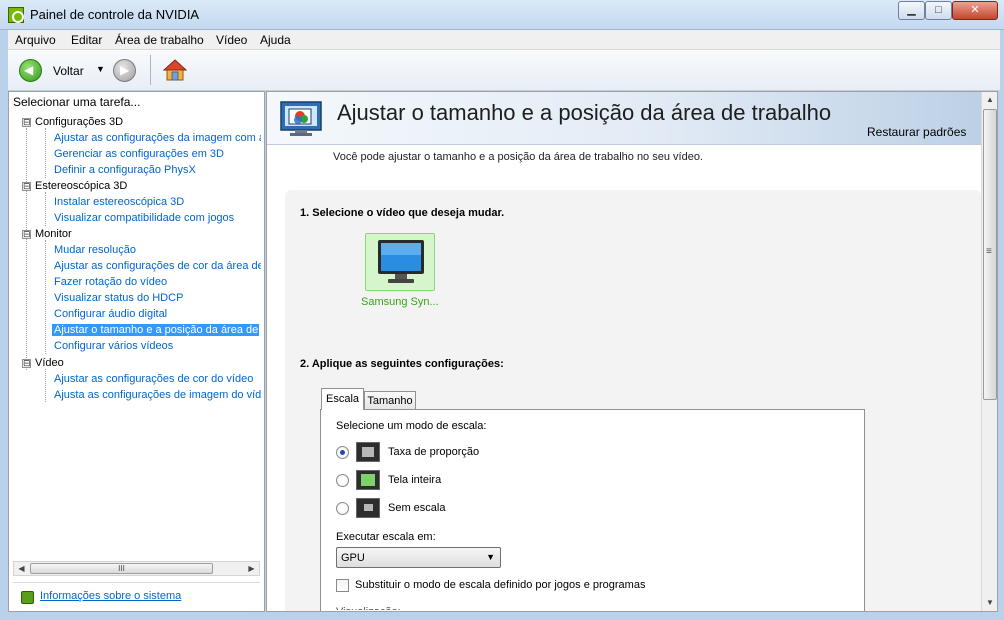 The image size is (1004, 620). What do you see at coordinates (100, 69) in the screenshot?
I see `back-history-dropdown: ▼` at bounding box center [100, 69].